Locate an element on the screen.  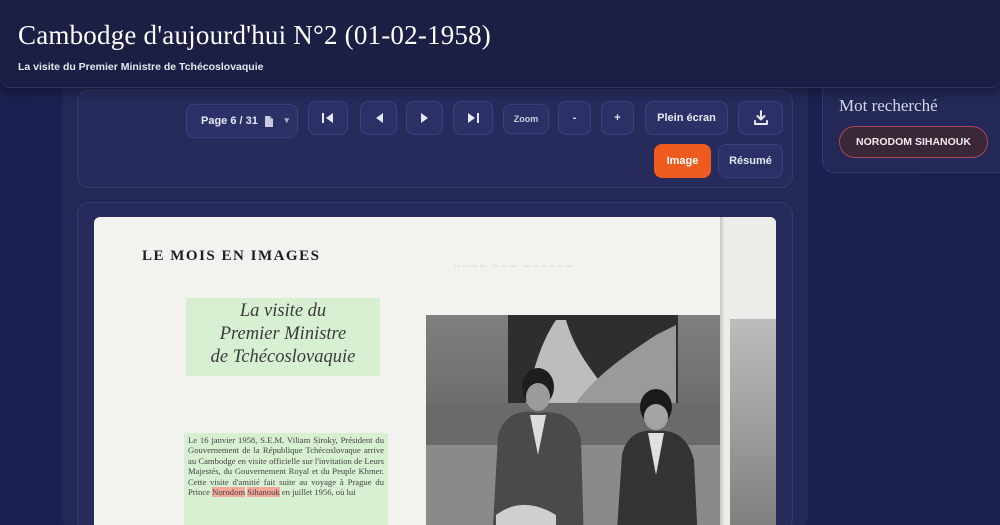
keyword-highlight: Sihanouk is located at coordinates (263, 492).